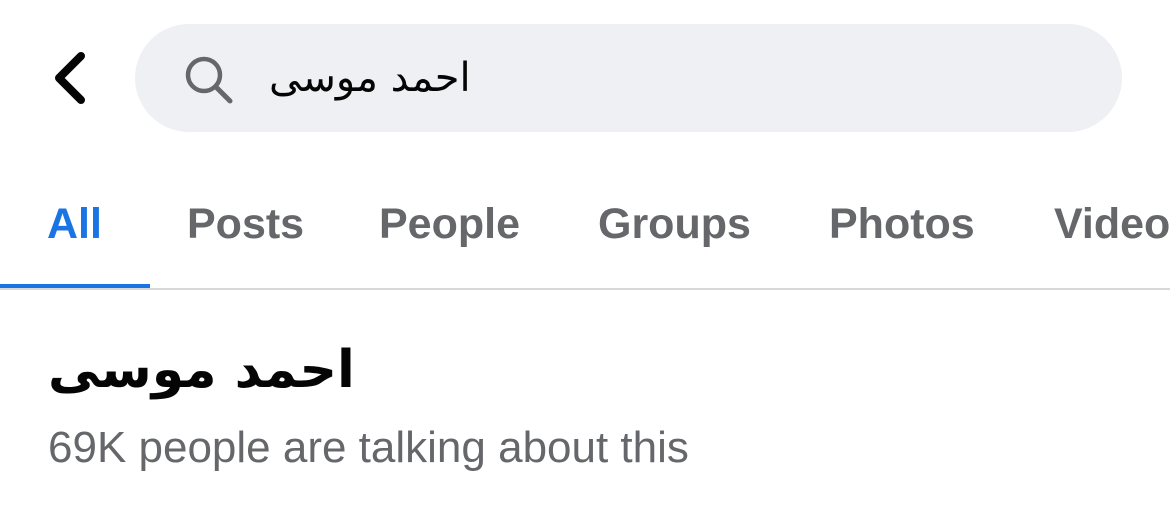  Describe the element at coordinates (1112, 224) in the screenshot. I see `tab-videos: Videos` at that location.